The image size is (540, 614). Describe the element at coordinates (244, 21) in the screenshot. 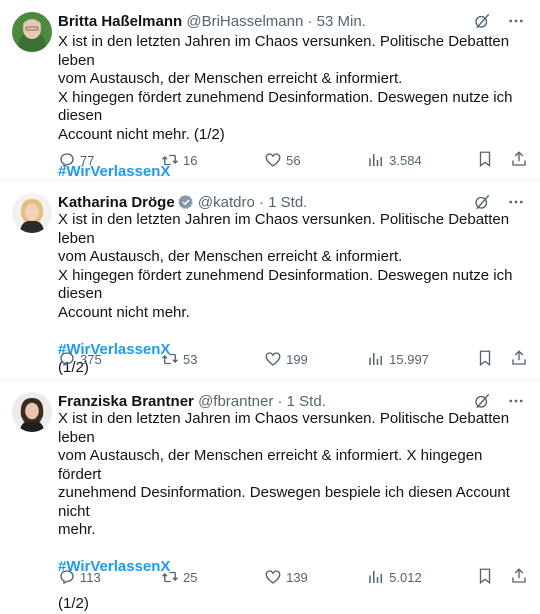

I see `author-handle: @BriHasselmann` at that location.